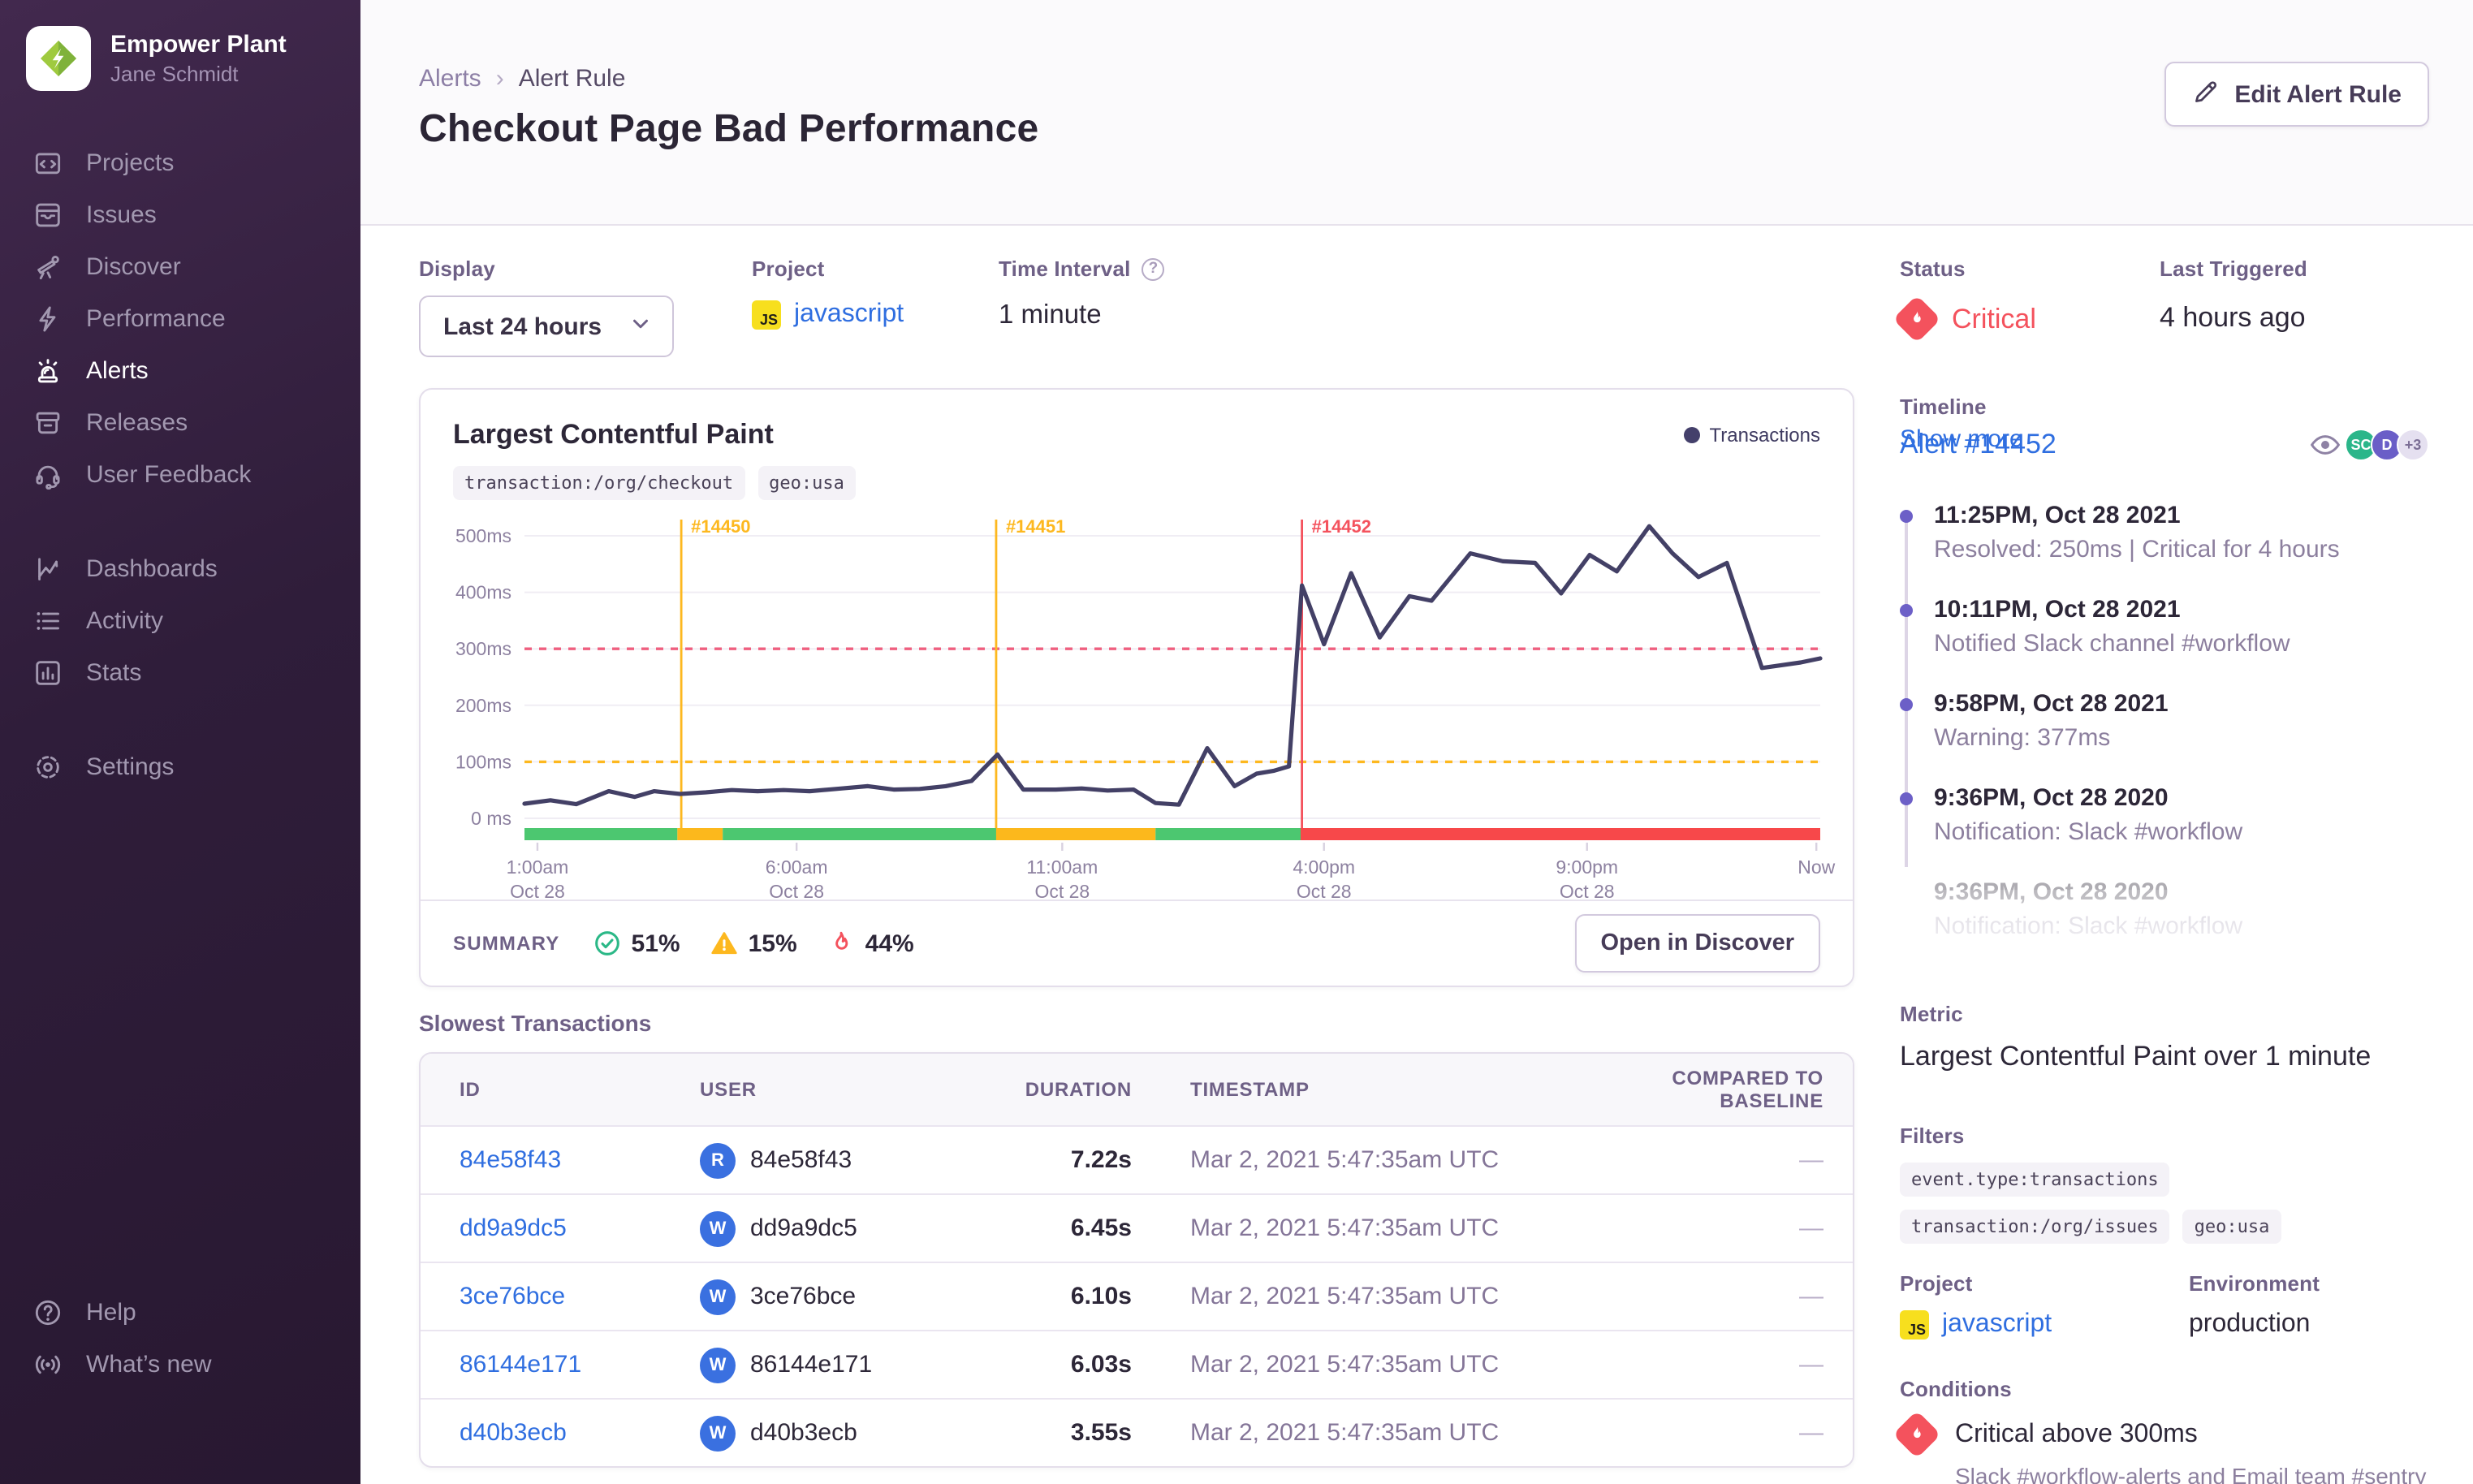 The width and height of the screenshot is (2473, 1484). What do you see at coordinates (546, 326) in the screenshot?
I see `display-dropdown: Last 24 hours` at bounding box center [546, 326].